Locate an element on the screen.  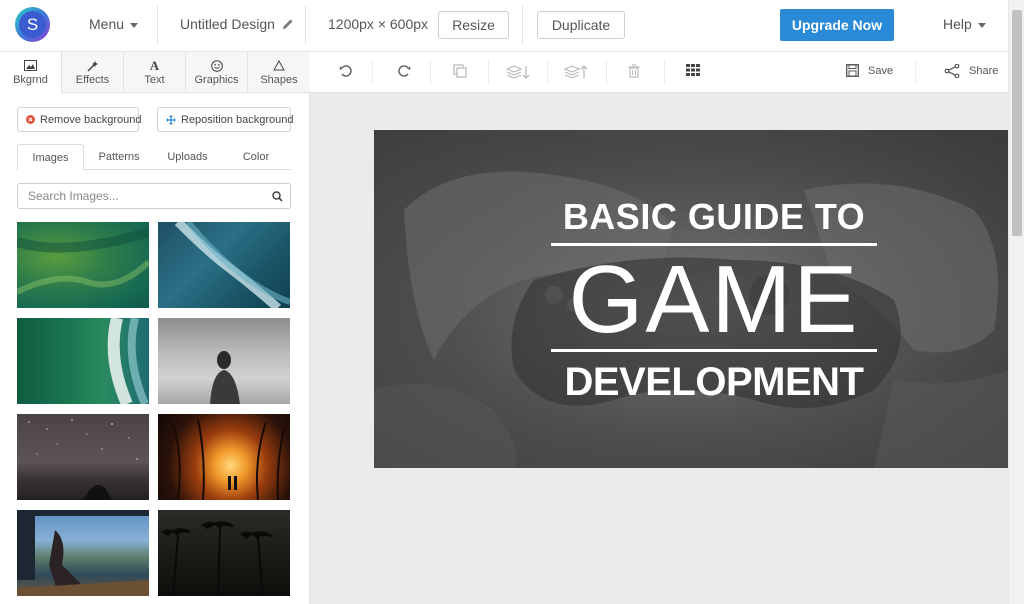
copy-icon is located at coordinates (460, 71).